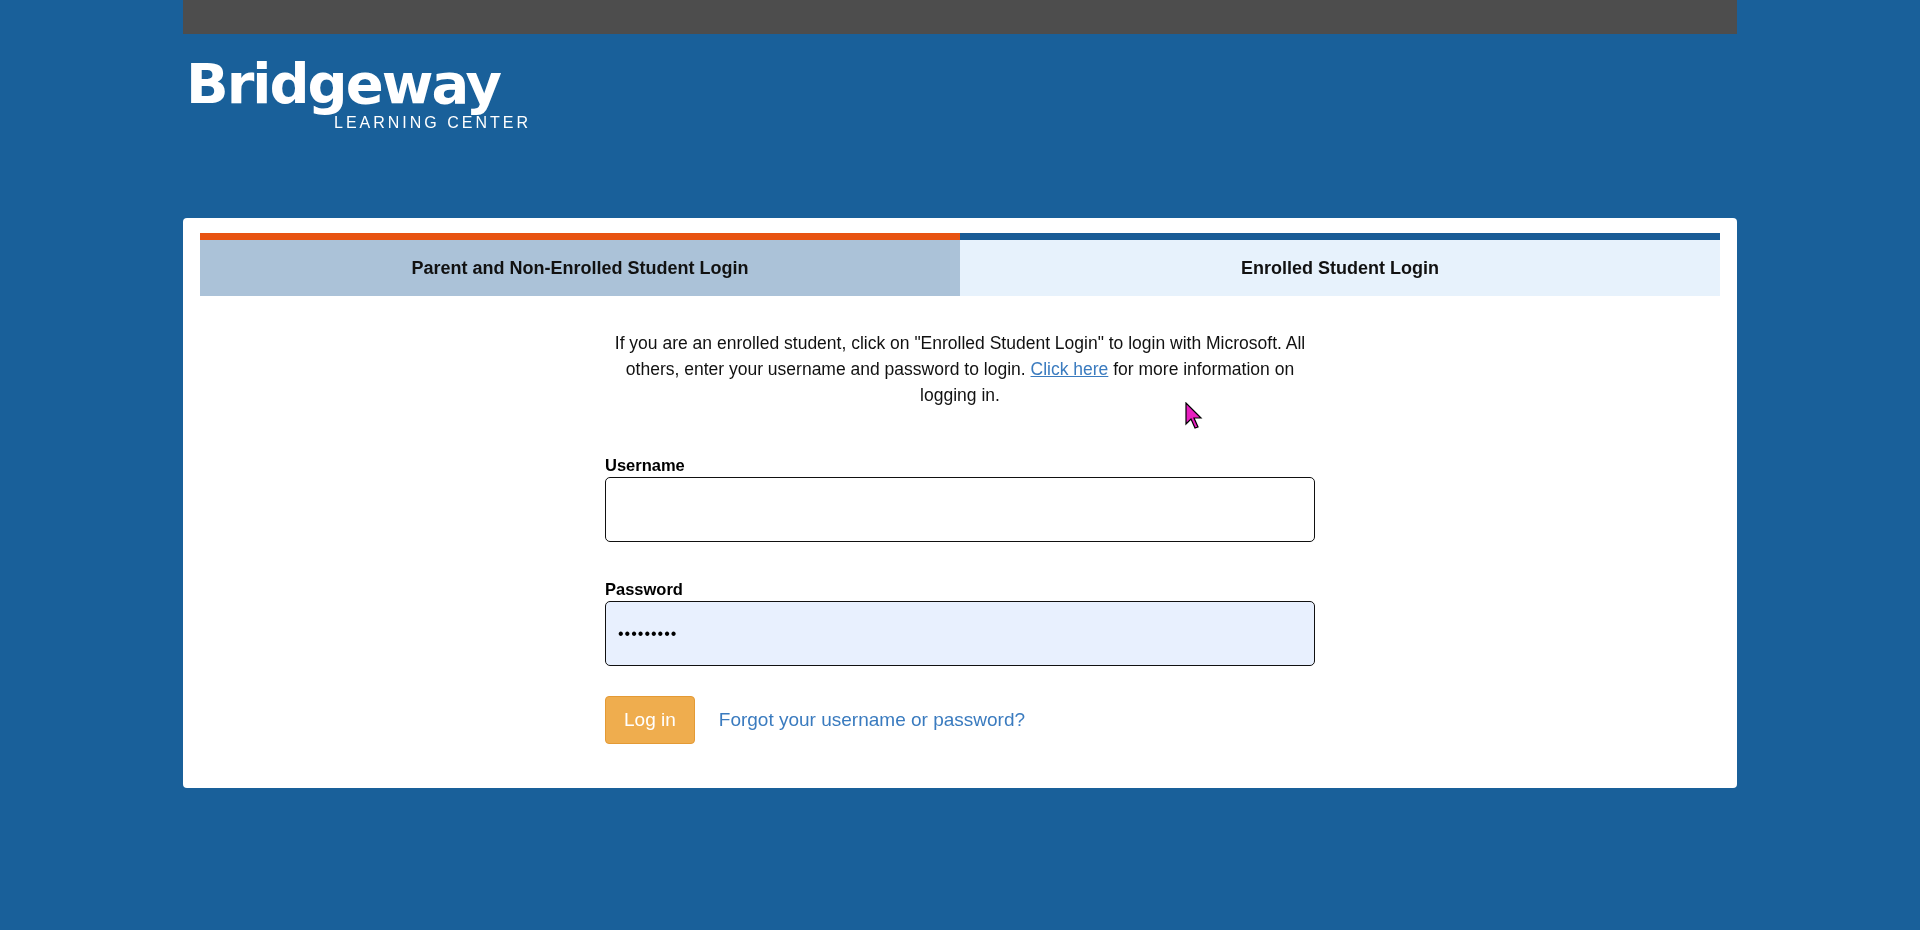 This screenshot has width=1920, height=930. Describe the element at coordinates (644, 589) in the screenshot. I see `field-label: Password` at that location.